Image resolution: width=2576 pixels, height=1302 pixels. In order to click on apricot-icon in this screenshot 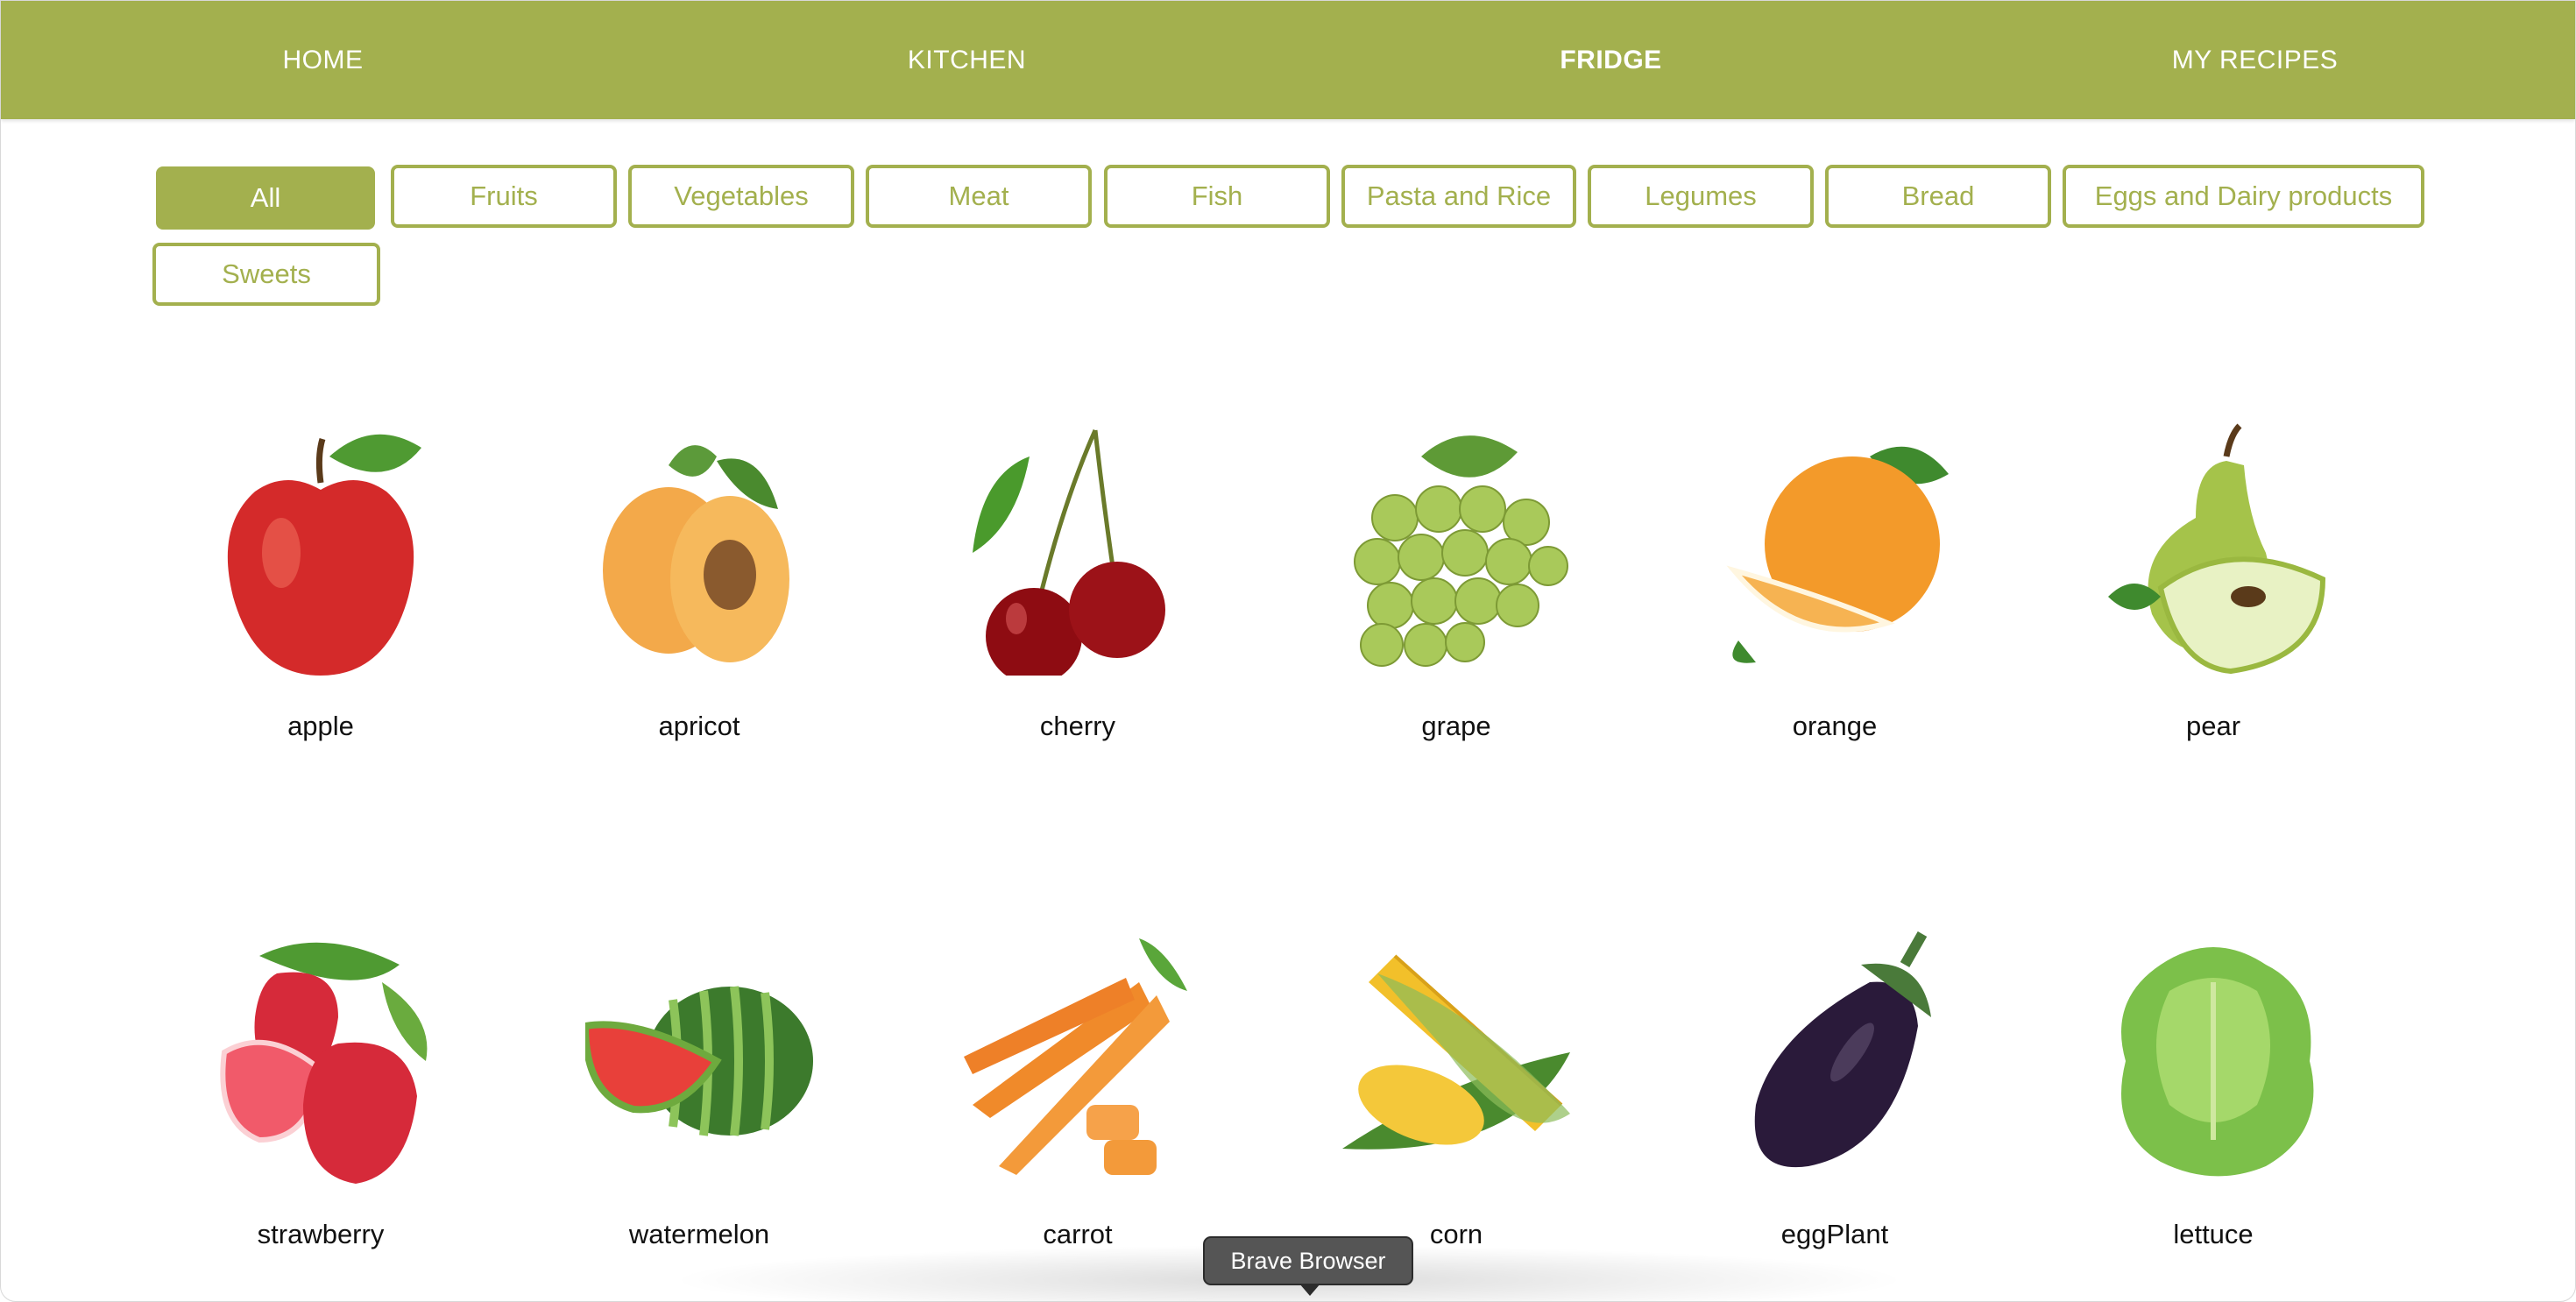, I will do `click(696, 553)`.